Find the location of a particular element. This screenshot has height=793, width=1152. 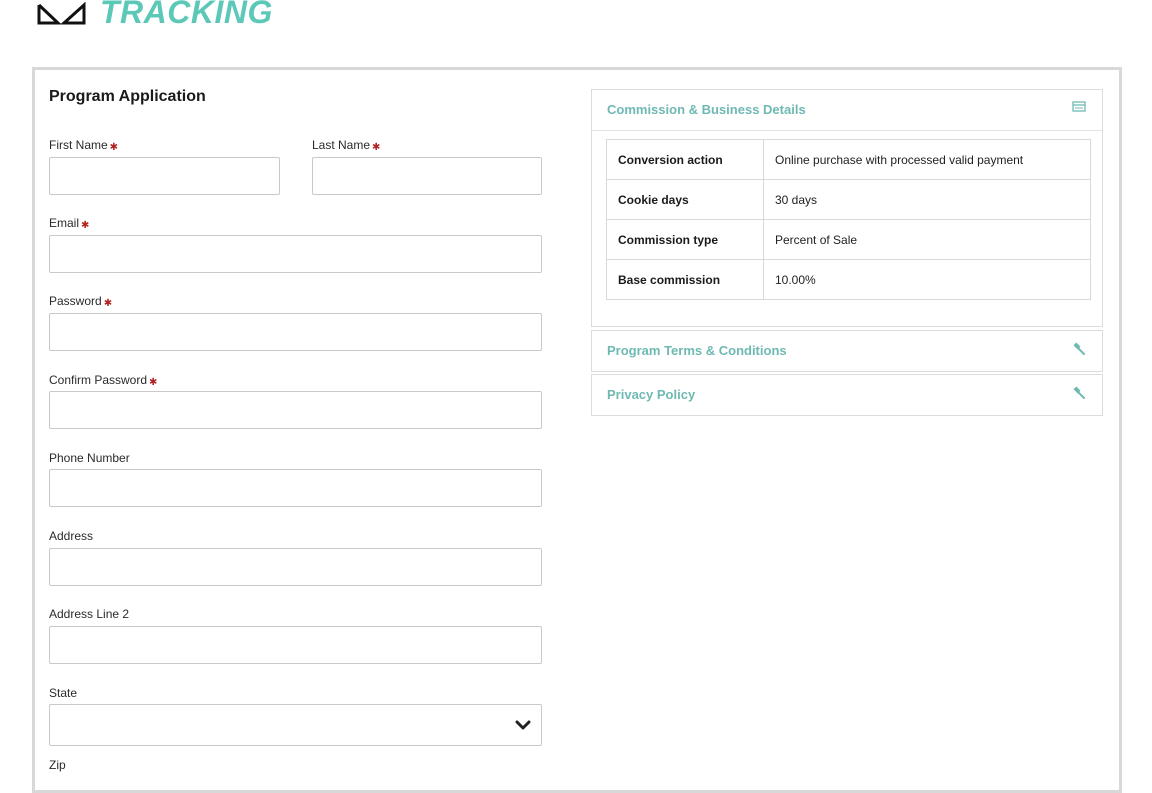

table-row: Base commission 10.00% is located at coordinates (848, 279).